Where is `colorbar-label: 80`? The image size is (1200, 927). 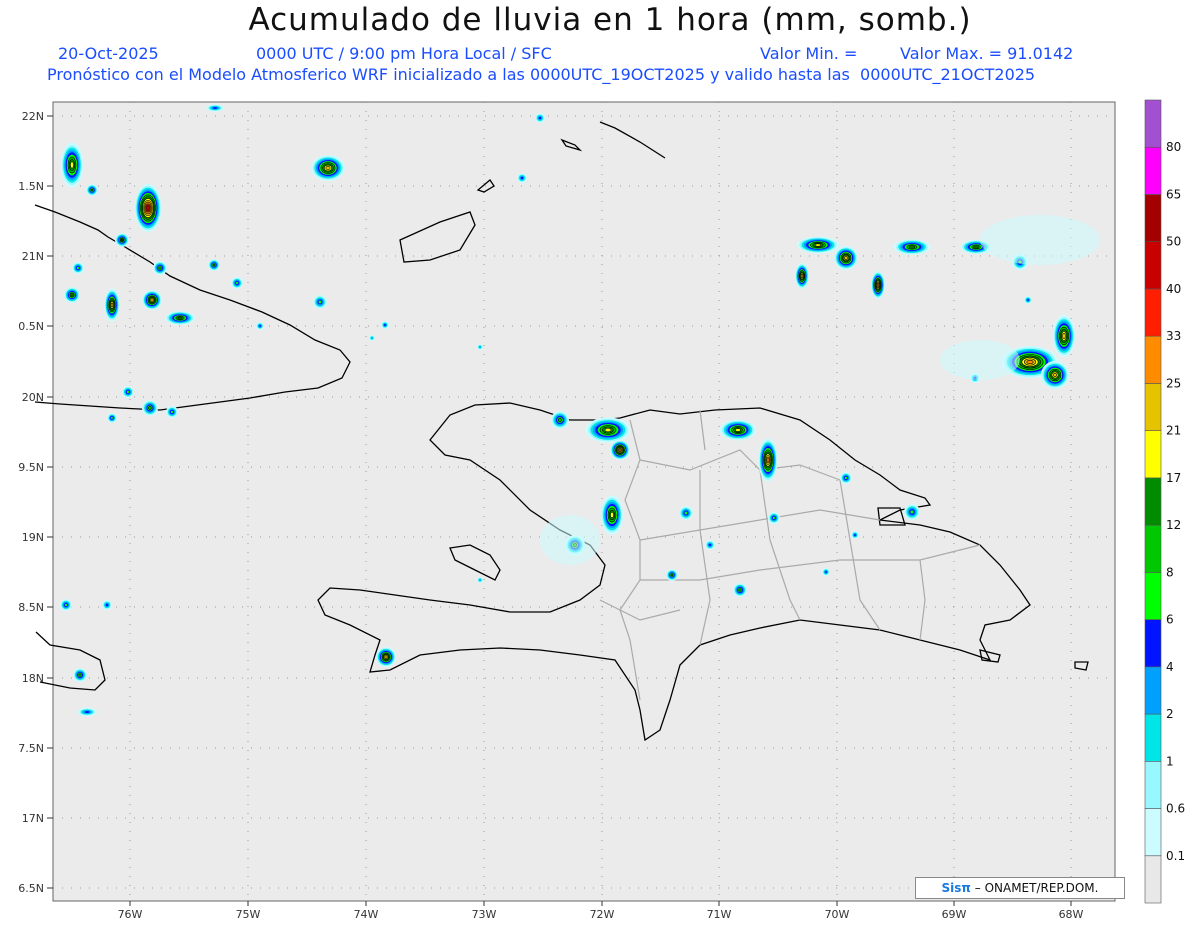 colorbar-label: 80 is located at coordinates (1173, 147).